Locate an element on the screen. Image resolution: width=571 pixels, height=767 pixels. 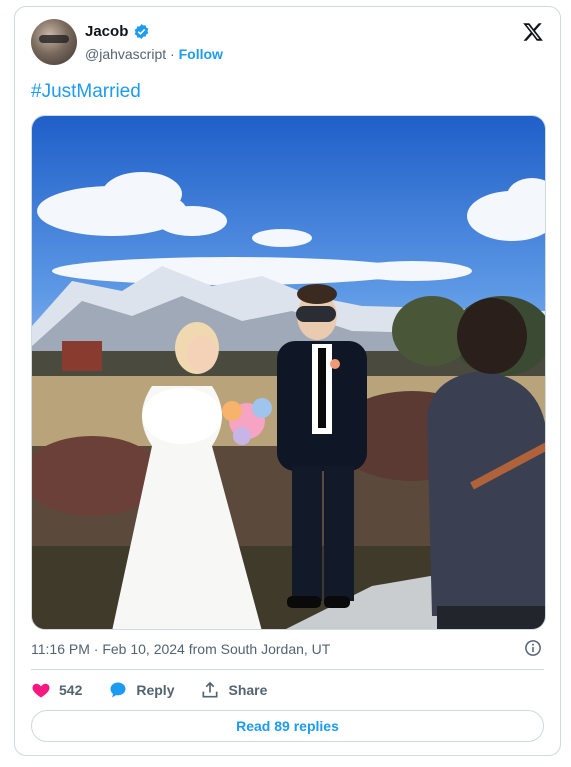
like-count: 542 is located at coordinates (71, 690).